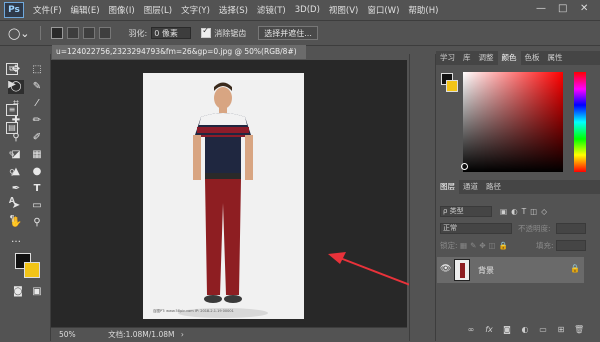  What do you see at coordinates (12, 174) in the screenshot?
I see `clone-source-icon: ⚲` at bounding box center [12, 174].